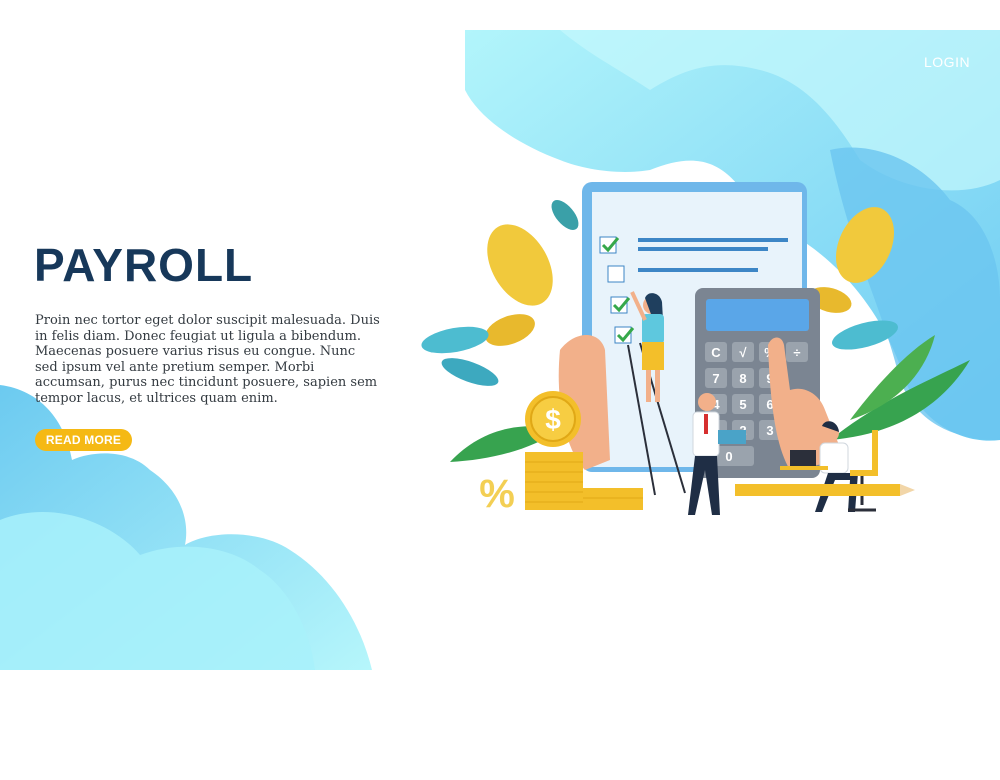  I want to click on dollar-icon: $, so click(553, 419).